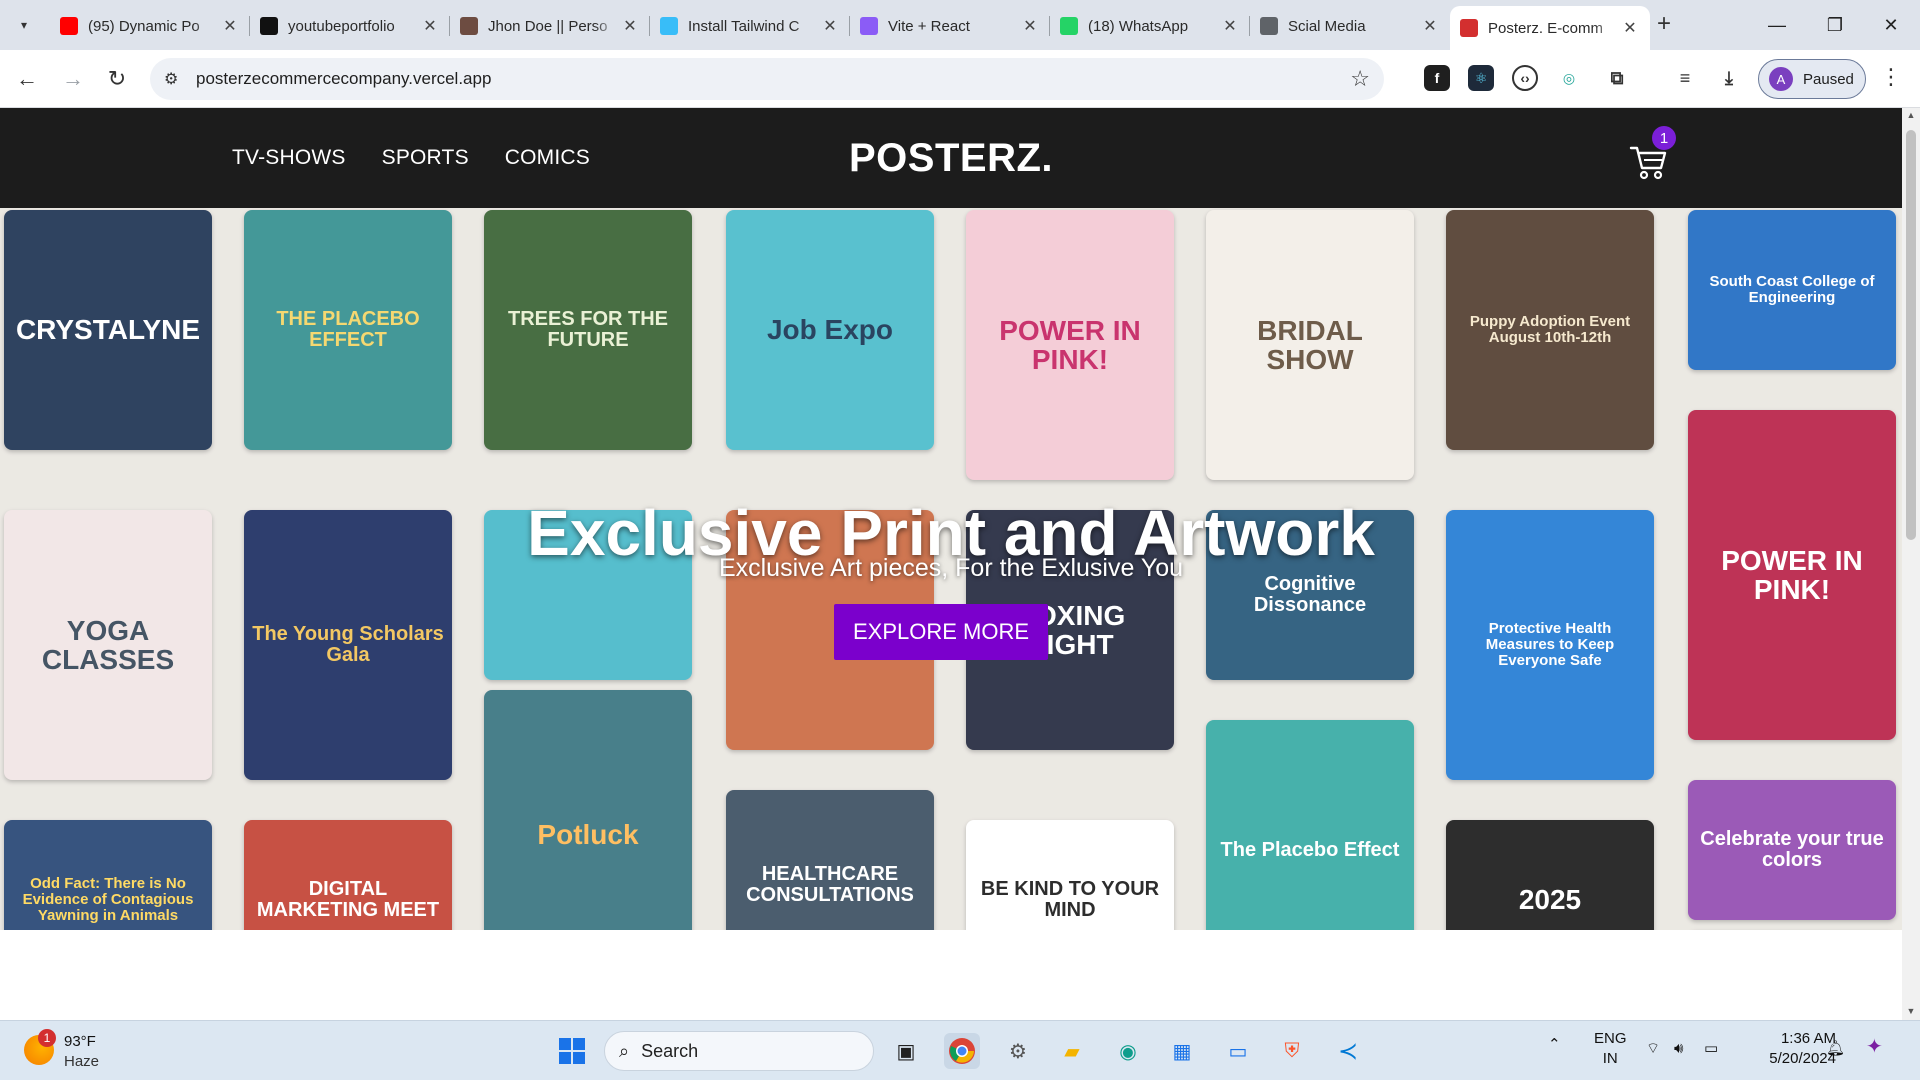 Image resolution: width=1920 pixels, height=1080 pixels. What do you see at coordinates (1554, 1045) in the screenshot?
I see `tray-chevron-icon: ⌃` at bounding box center [1554, 1045].